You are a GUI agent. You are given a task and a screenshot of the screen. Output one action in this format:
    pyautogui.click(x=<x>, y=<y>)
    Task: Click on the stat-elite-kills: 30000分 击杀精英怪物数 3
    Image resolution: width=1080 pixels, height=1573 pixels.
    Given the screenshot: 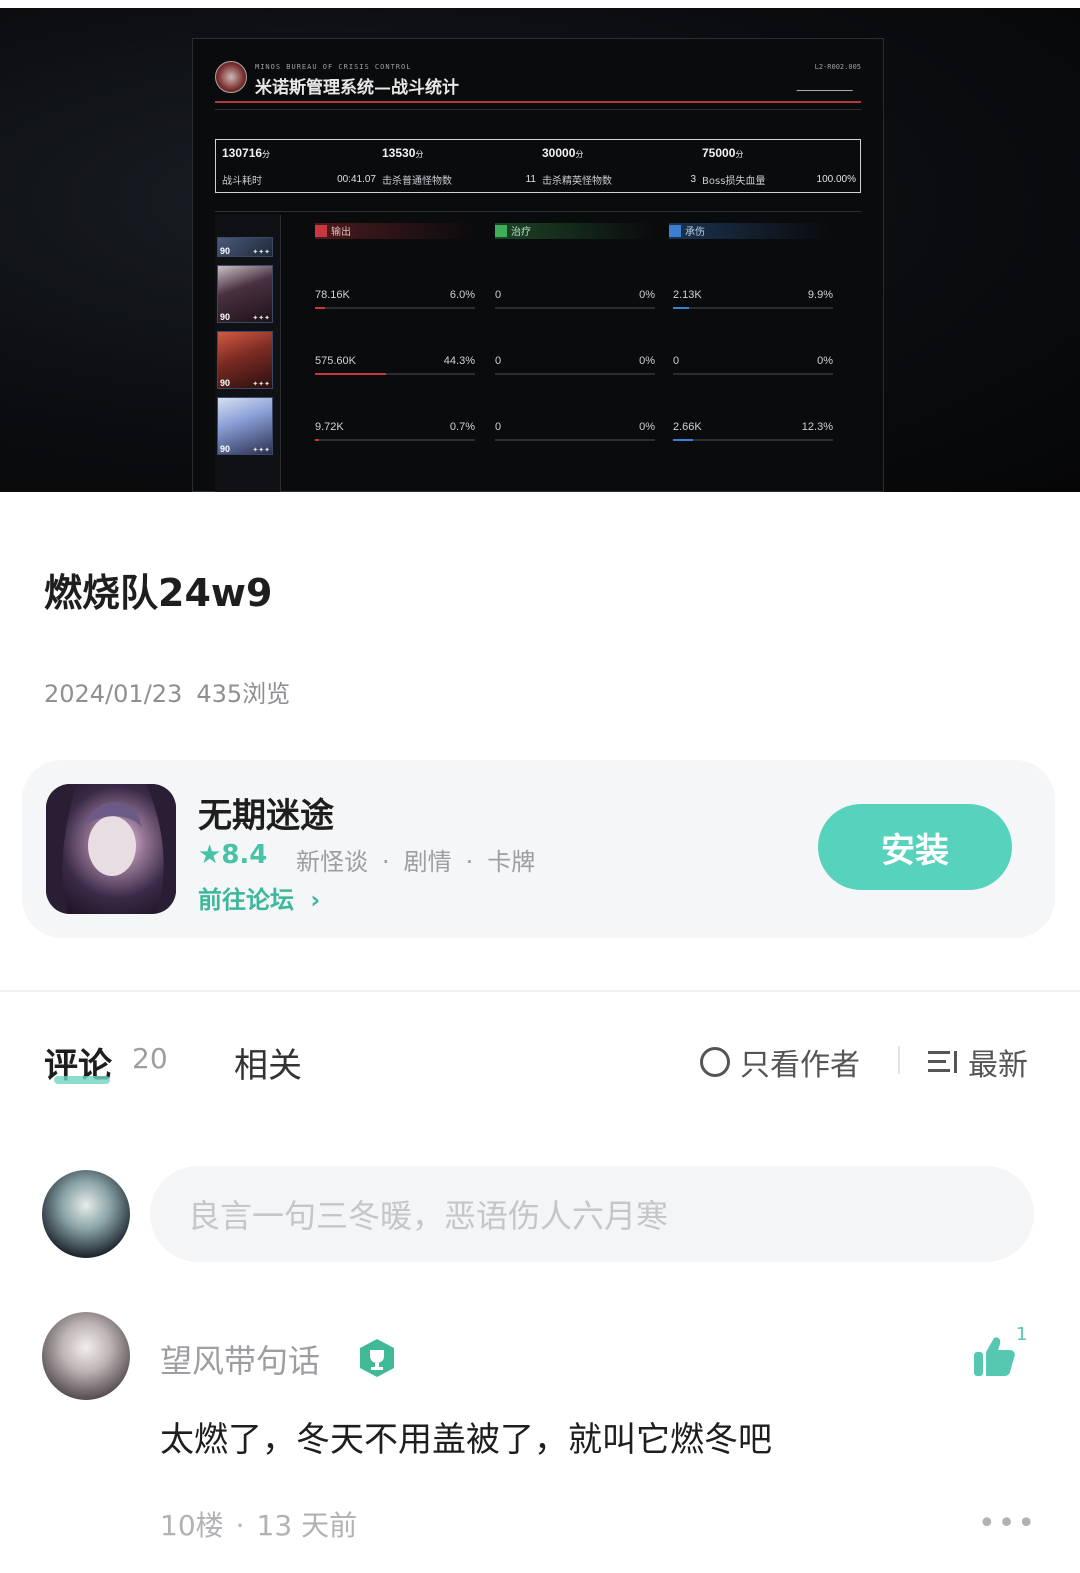 What is the action you would take?
    pyautogui.click(x=622, y=168)
    